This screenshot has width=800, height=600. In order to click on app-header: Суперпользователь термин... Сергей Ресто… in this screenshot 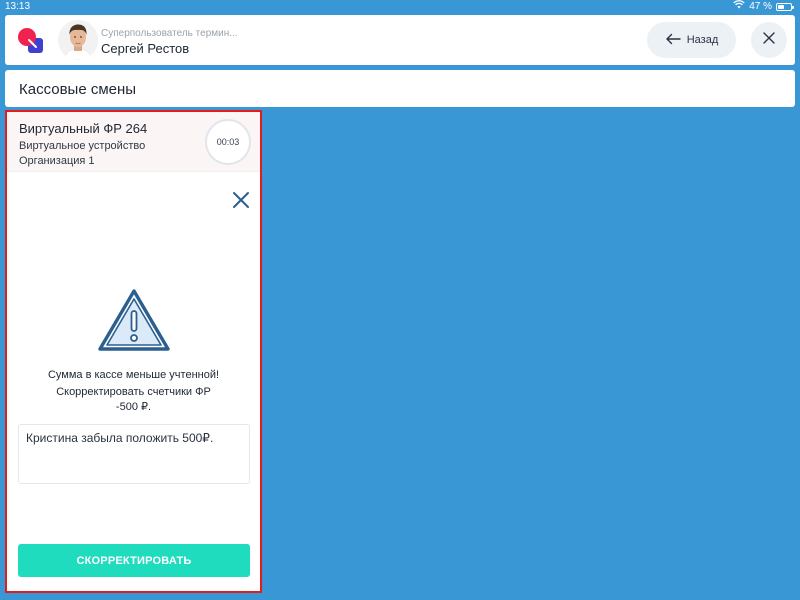, I will do `click(400, 40)`.